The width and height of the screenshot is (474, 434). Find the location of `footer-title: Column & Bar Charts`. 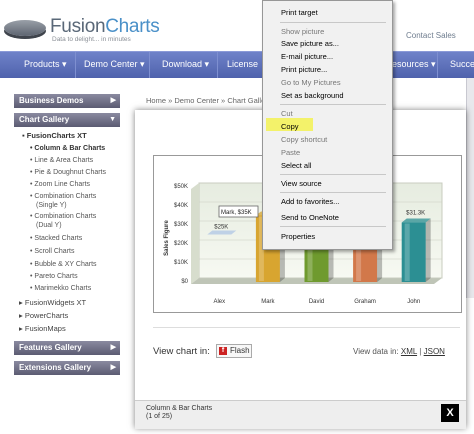

footer-title: Column & Bar Charts is located at coordinates (179, 408).